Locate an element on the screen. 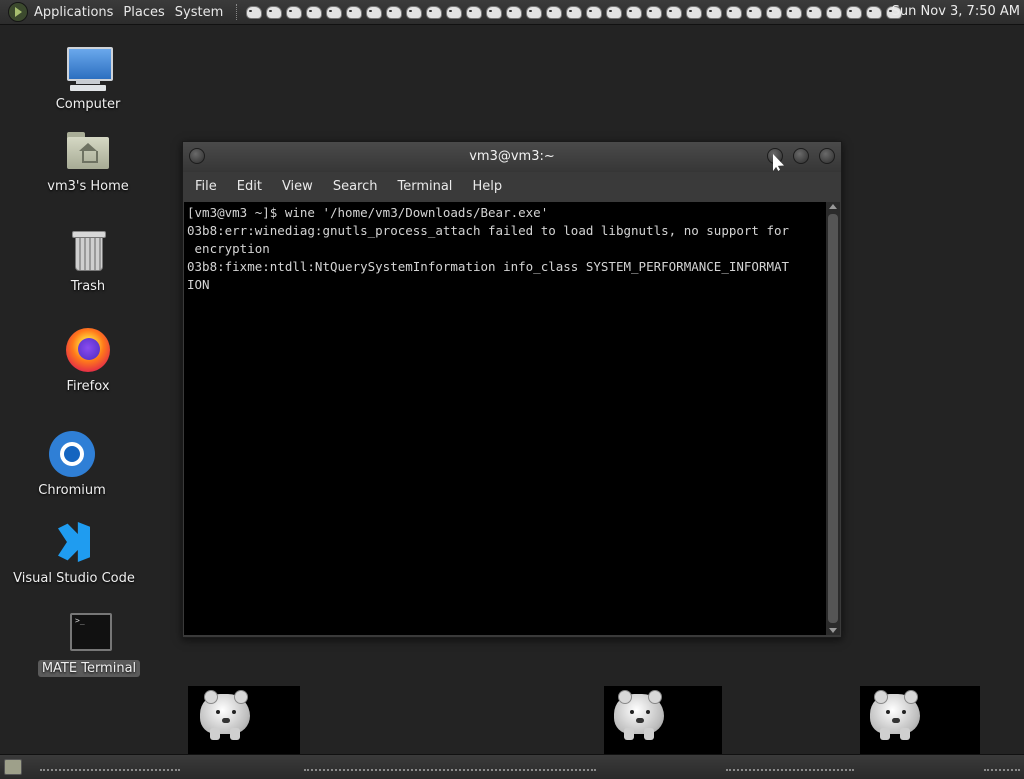 The width and height of the screenshot is (1024, 779). desktop-icon-terminal: MATE Terminal is located at coordinates (89, 642).